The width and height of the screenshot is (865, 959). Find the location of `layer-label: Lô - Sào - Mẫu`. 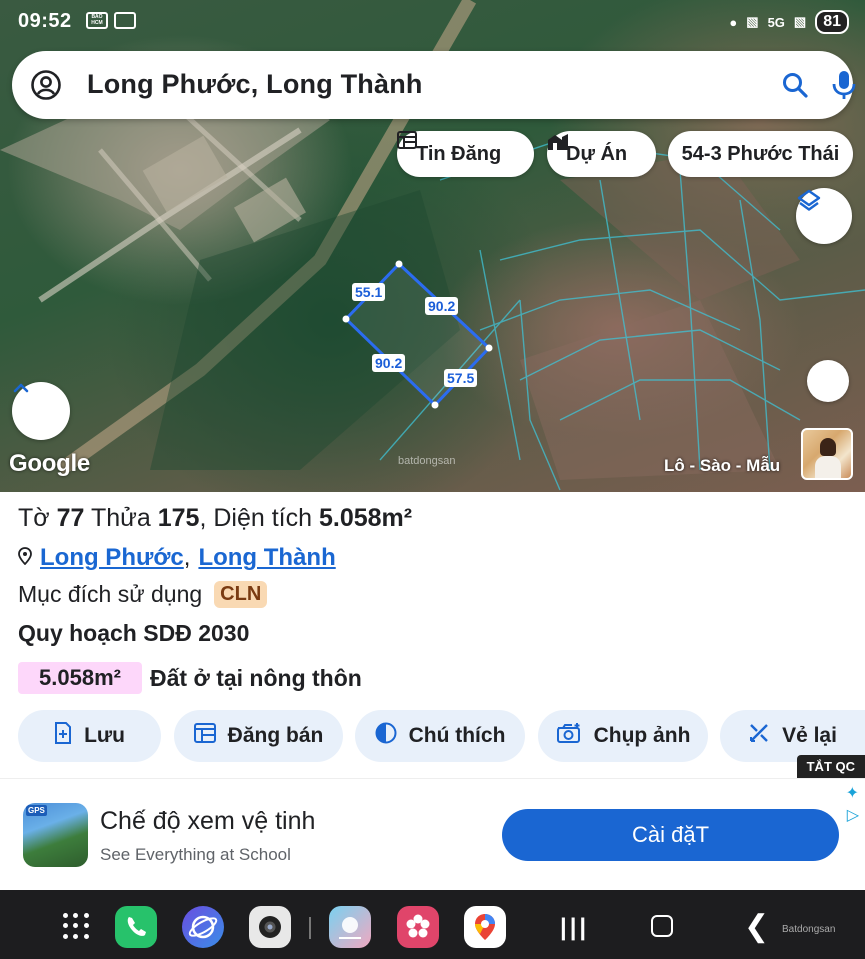

layer-label: Lô - Sào - Mẫu is located at coordinates (722, 465).